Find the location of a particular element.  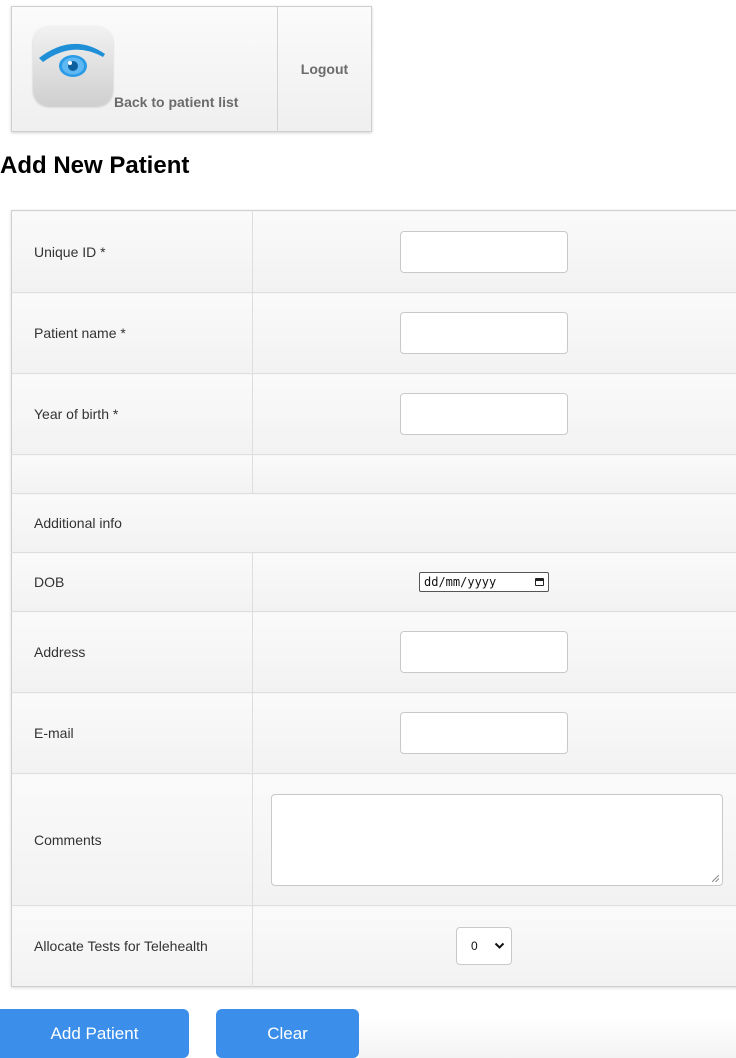

unique-id-input is located at coordinates (484, 251).